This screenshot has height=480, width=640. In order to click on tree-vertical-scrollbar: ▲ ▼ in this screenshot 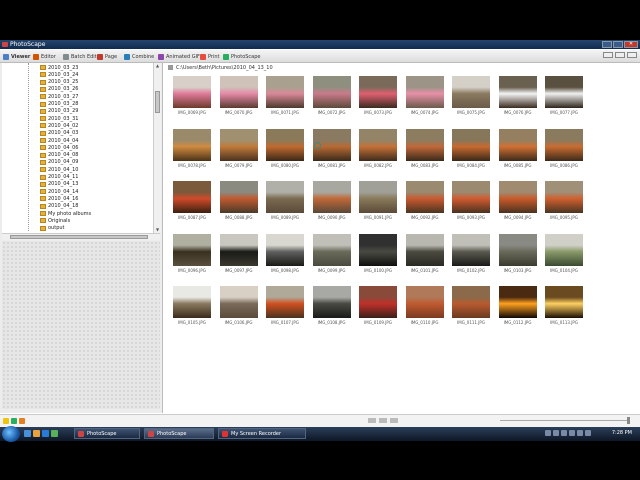, I will do `click(157, 148)`.